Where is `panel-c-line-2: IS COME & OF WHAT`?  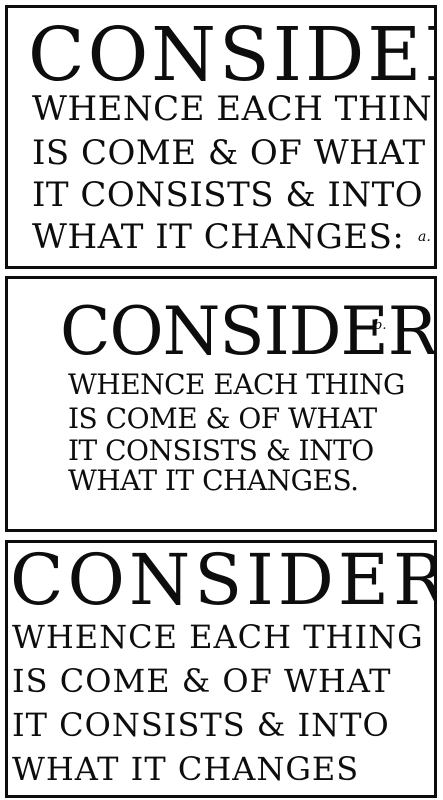 panel-c-line-2: IS COME & OF WHAT is located at coordinates (202, 681).